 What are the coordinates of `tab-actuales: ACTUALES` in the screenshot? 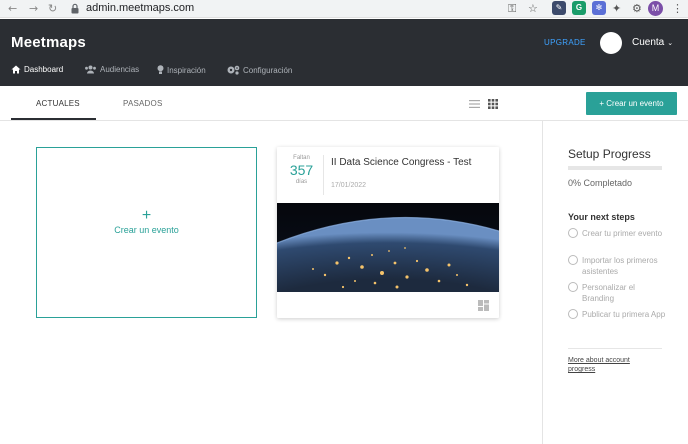 It's located at (58, 103).